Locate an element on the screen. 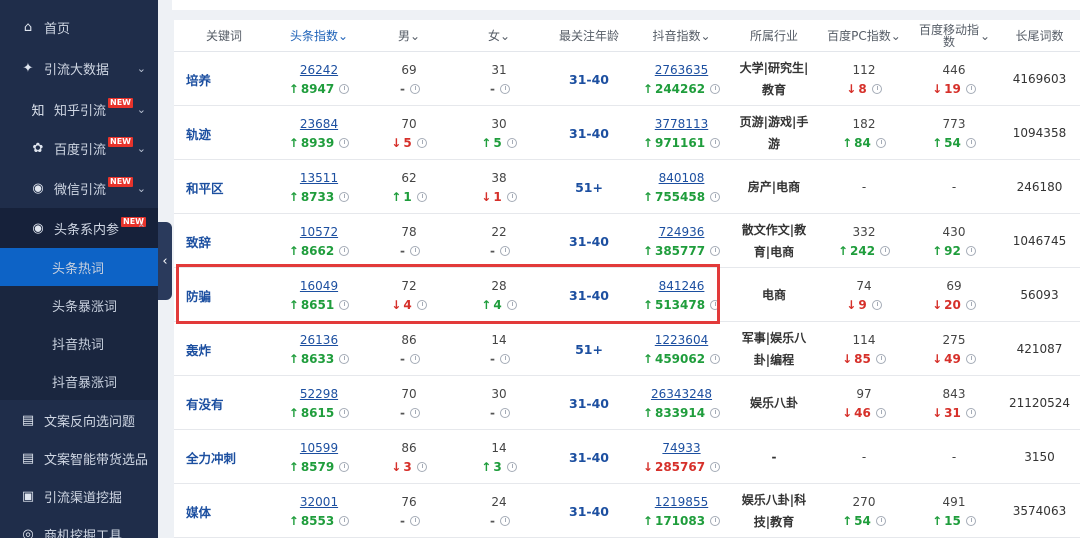 This screenshot has width=1080, height=538. col-baidu-pc: 百度PC指数 ⌄ is located at coordinates (864, 36).